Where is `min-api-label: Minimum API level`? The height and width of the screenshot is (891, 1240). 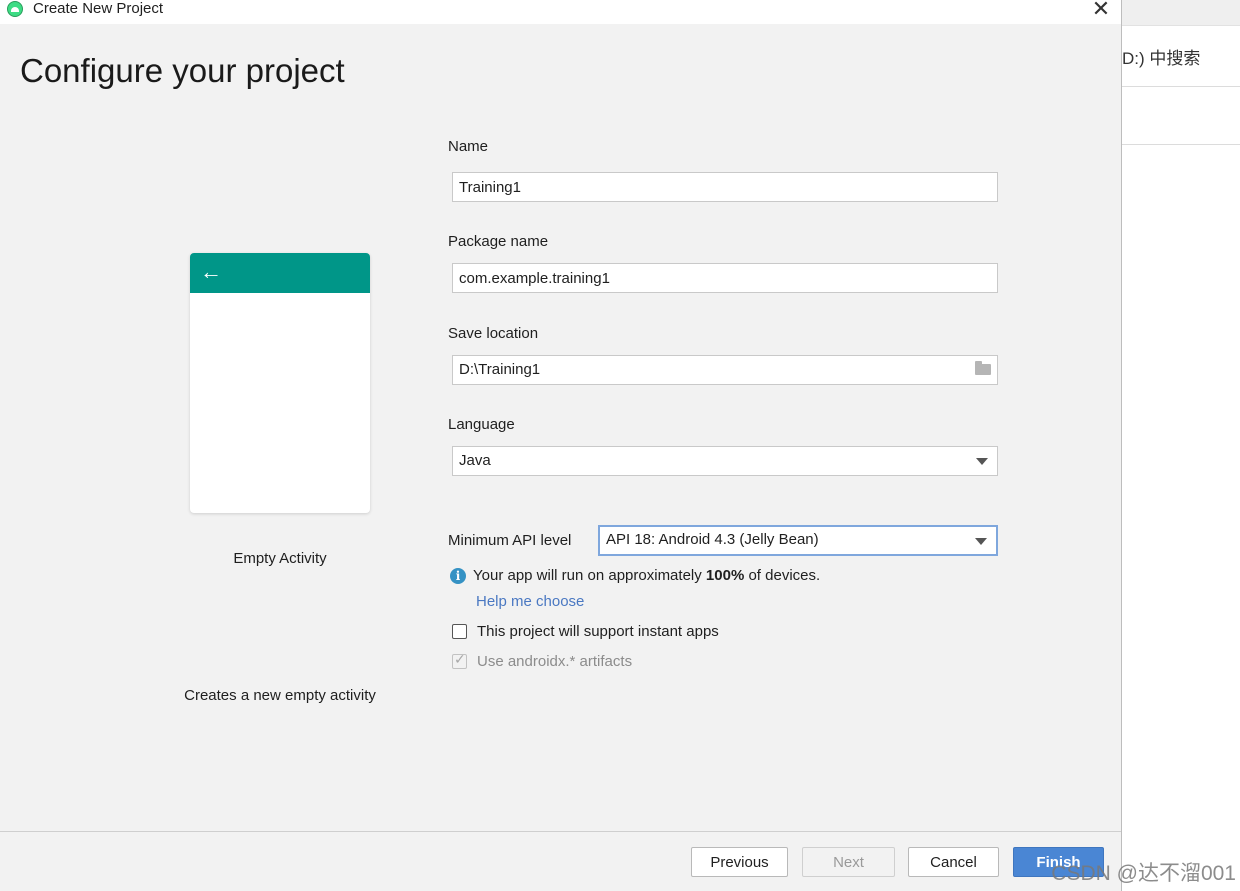 min-api-label: Minimum API level is located at coordinates (510, 540).